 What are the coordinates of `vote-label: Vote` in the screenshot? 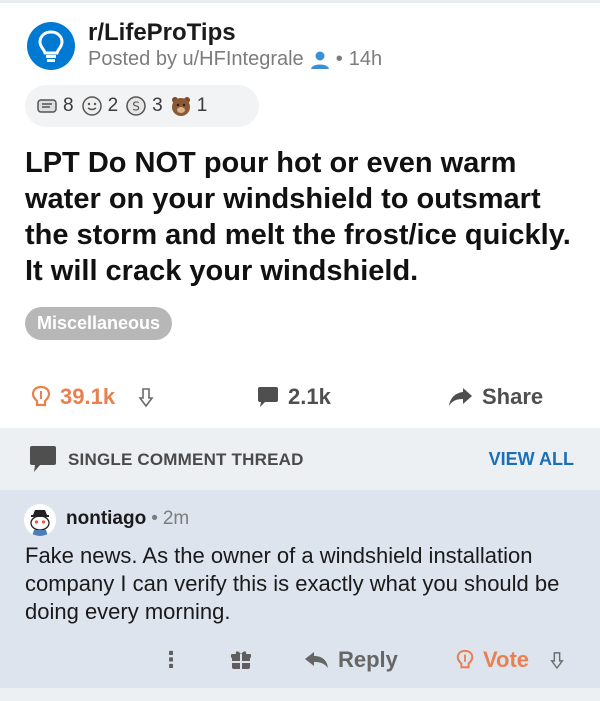 It's located at (506, 659).